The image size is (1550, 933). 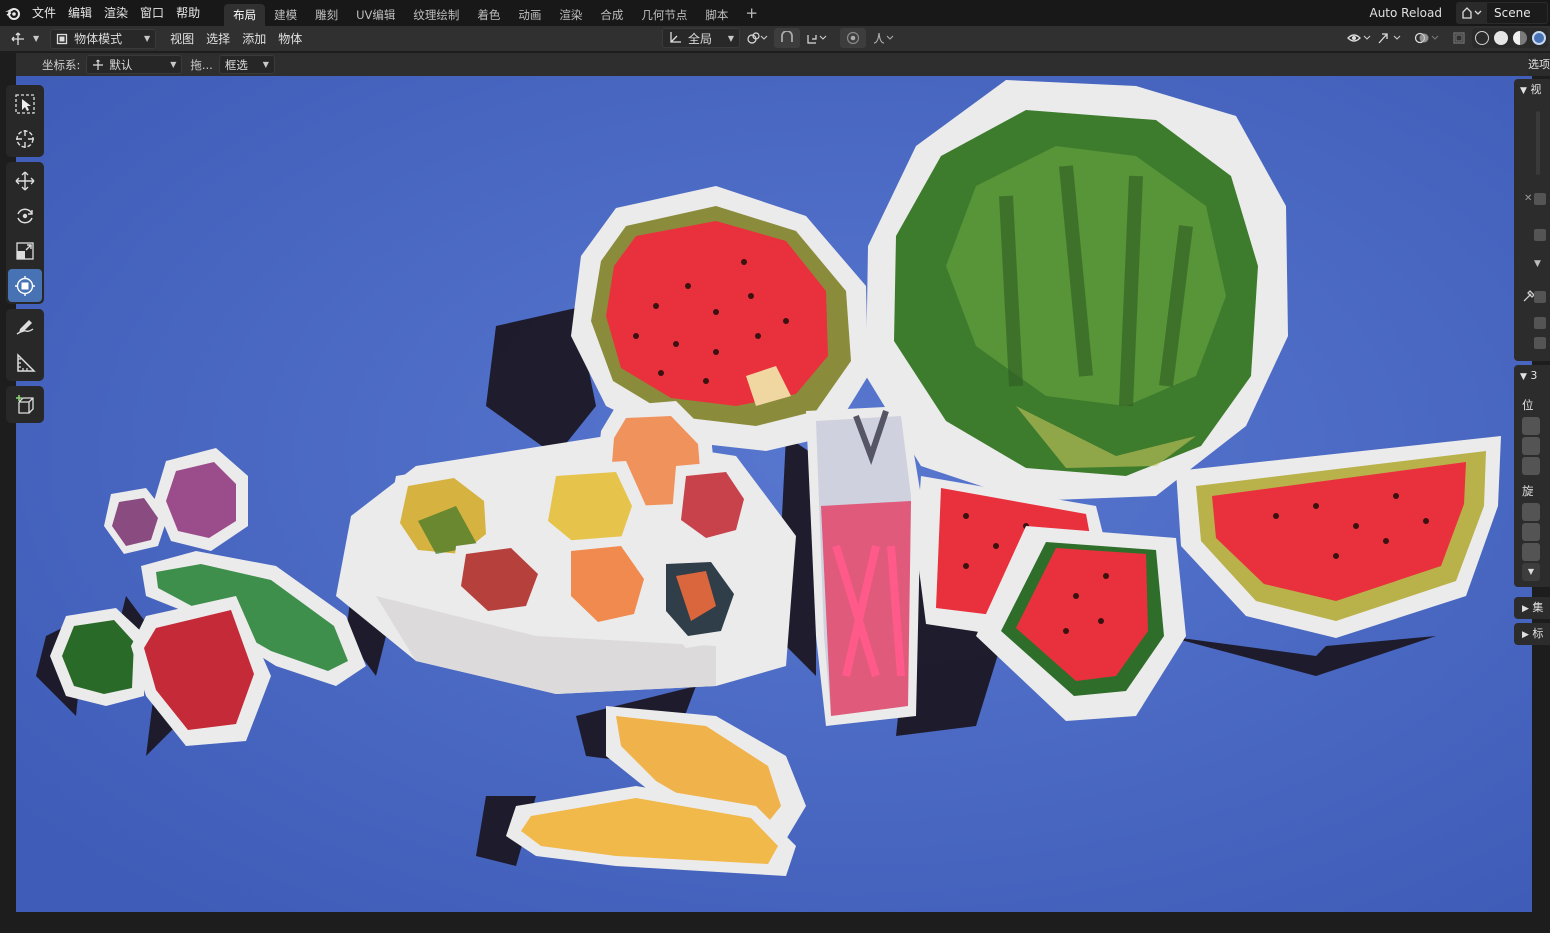 I want to click on rotation-z-field, so click(x=1531, y=552).